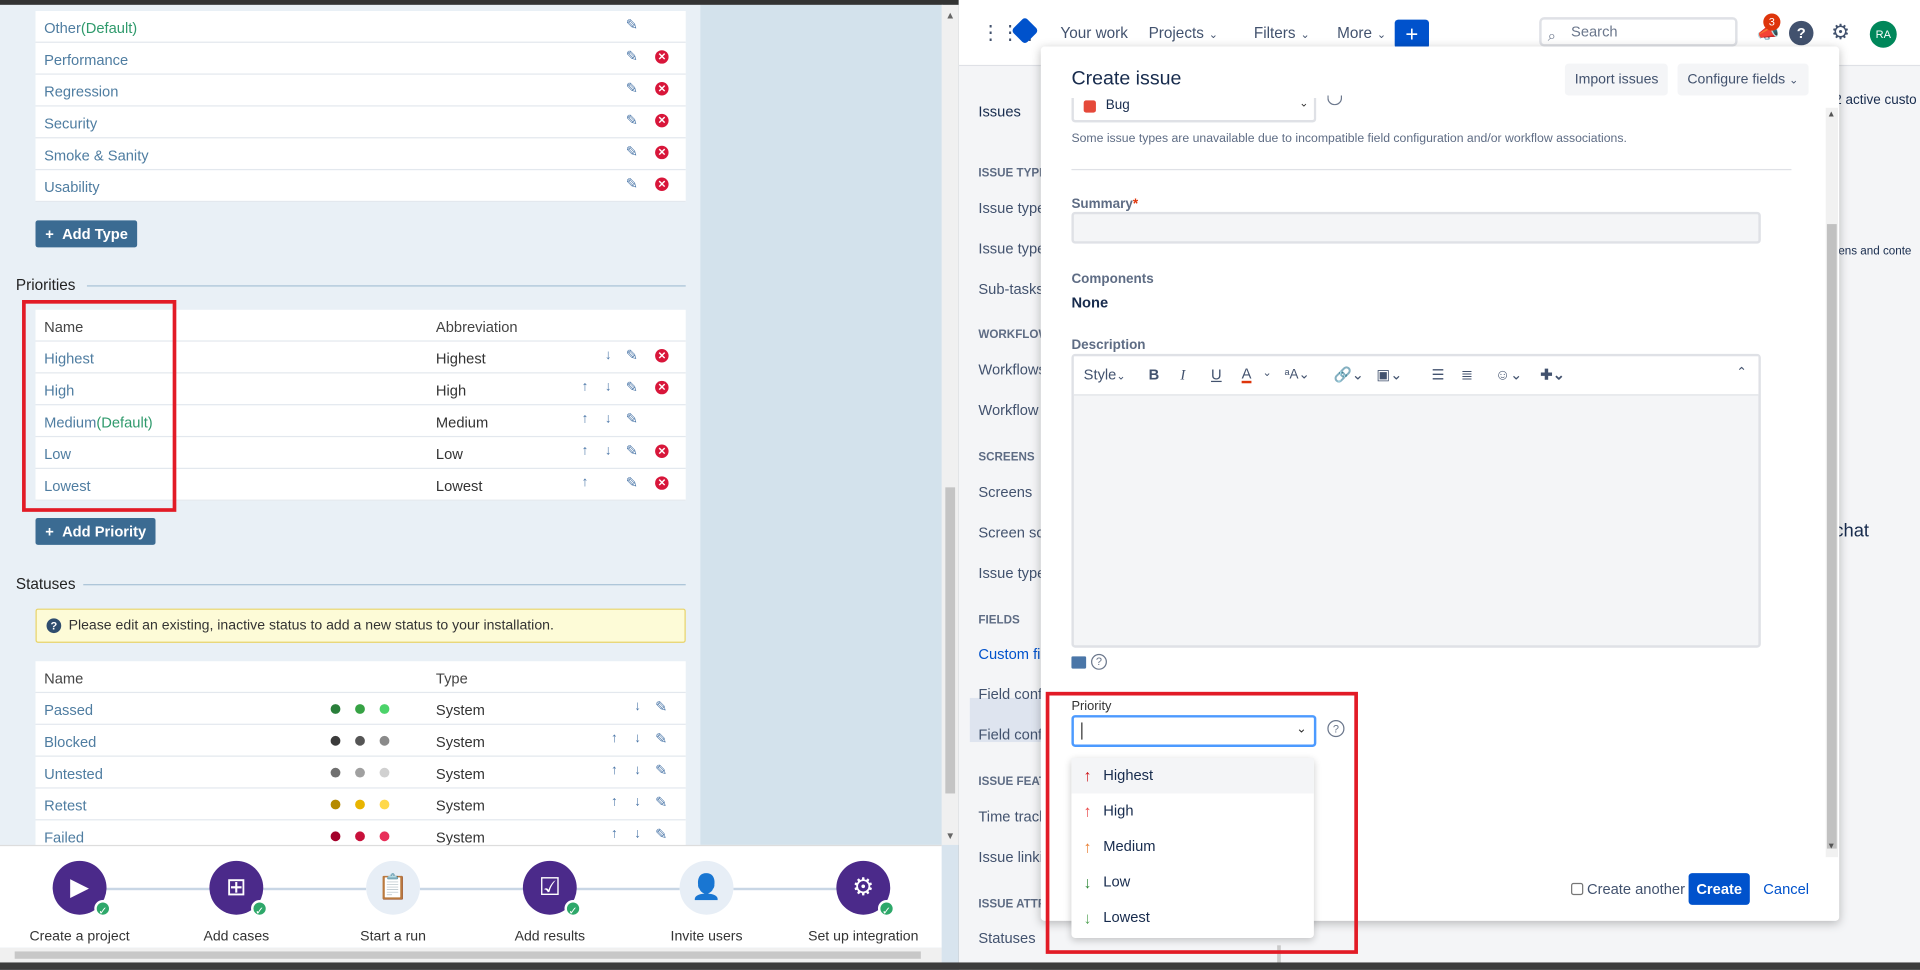  Describe the element at coordinates (1089, 302) in the screenshot. I see `components-value: None` at that location.